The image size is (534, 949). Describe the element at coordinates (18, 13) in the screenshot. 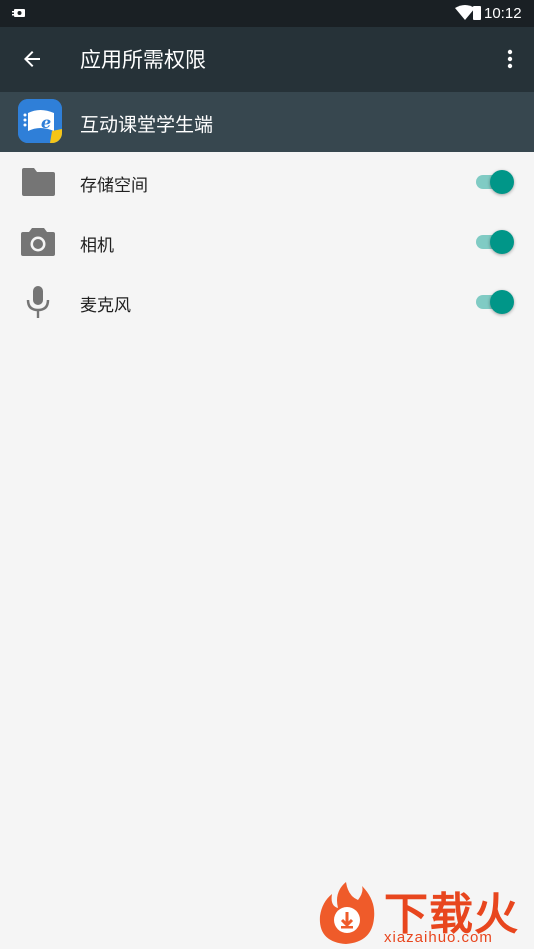

I see `notification-icon` at that location.